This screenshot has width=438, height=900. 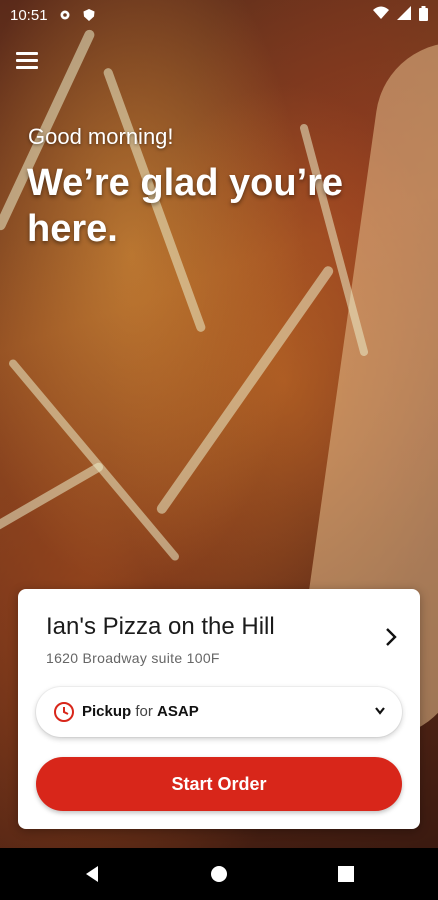 What do you see at coordinates (346, 874) in the screenshot?
I see `recents-icon` at bounding box center [346, 874].